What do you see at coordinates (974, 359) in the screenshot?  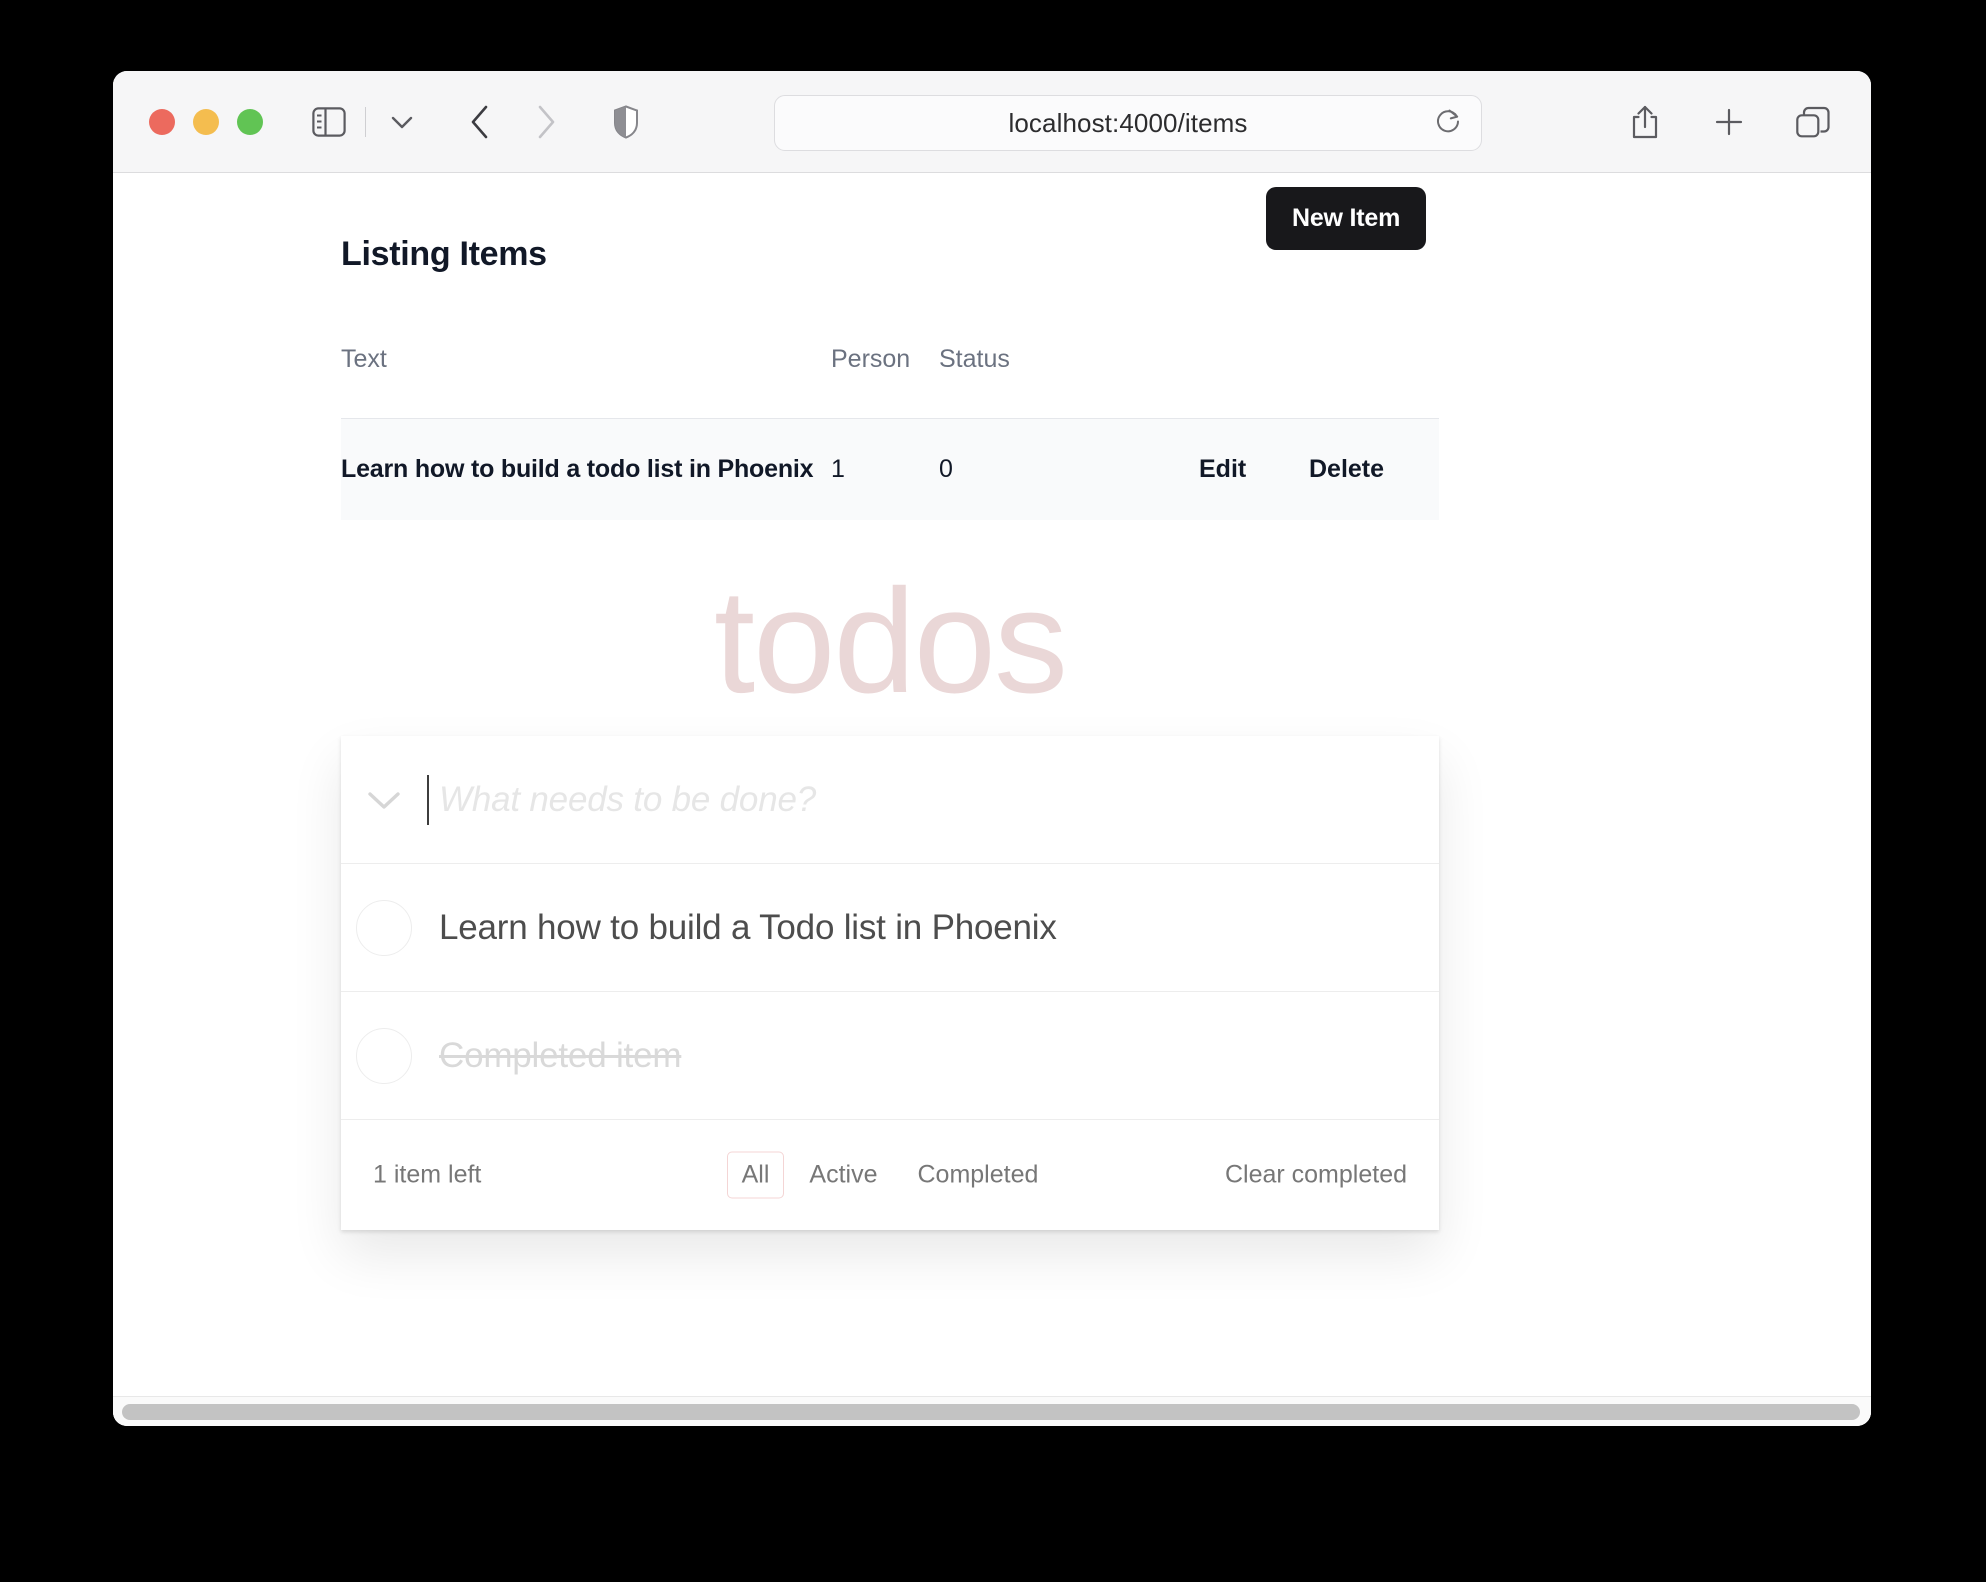 I see `column-header-status: Status` at bounding box center [974, 359].